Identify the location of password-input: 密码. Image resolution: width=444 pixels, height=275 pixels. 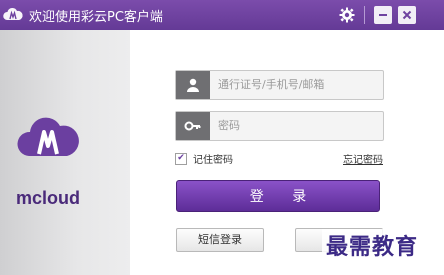
(229, 126).